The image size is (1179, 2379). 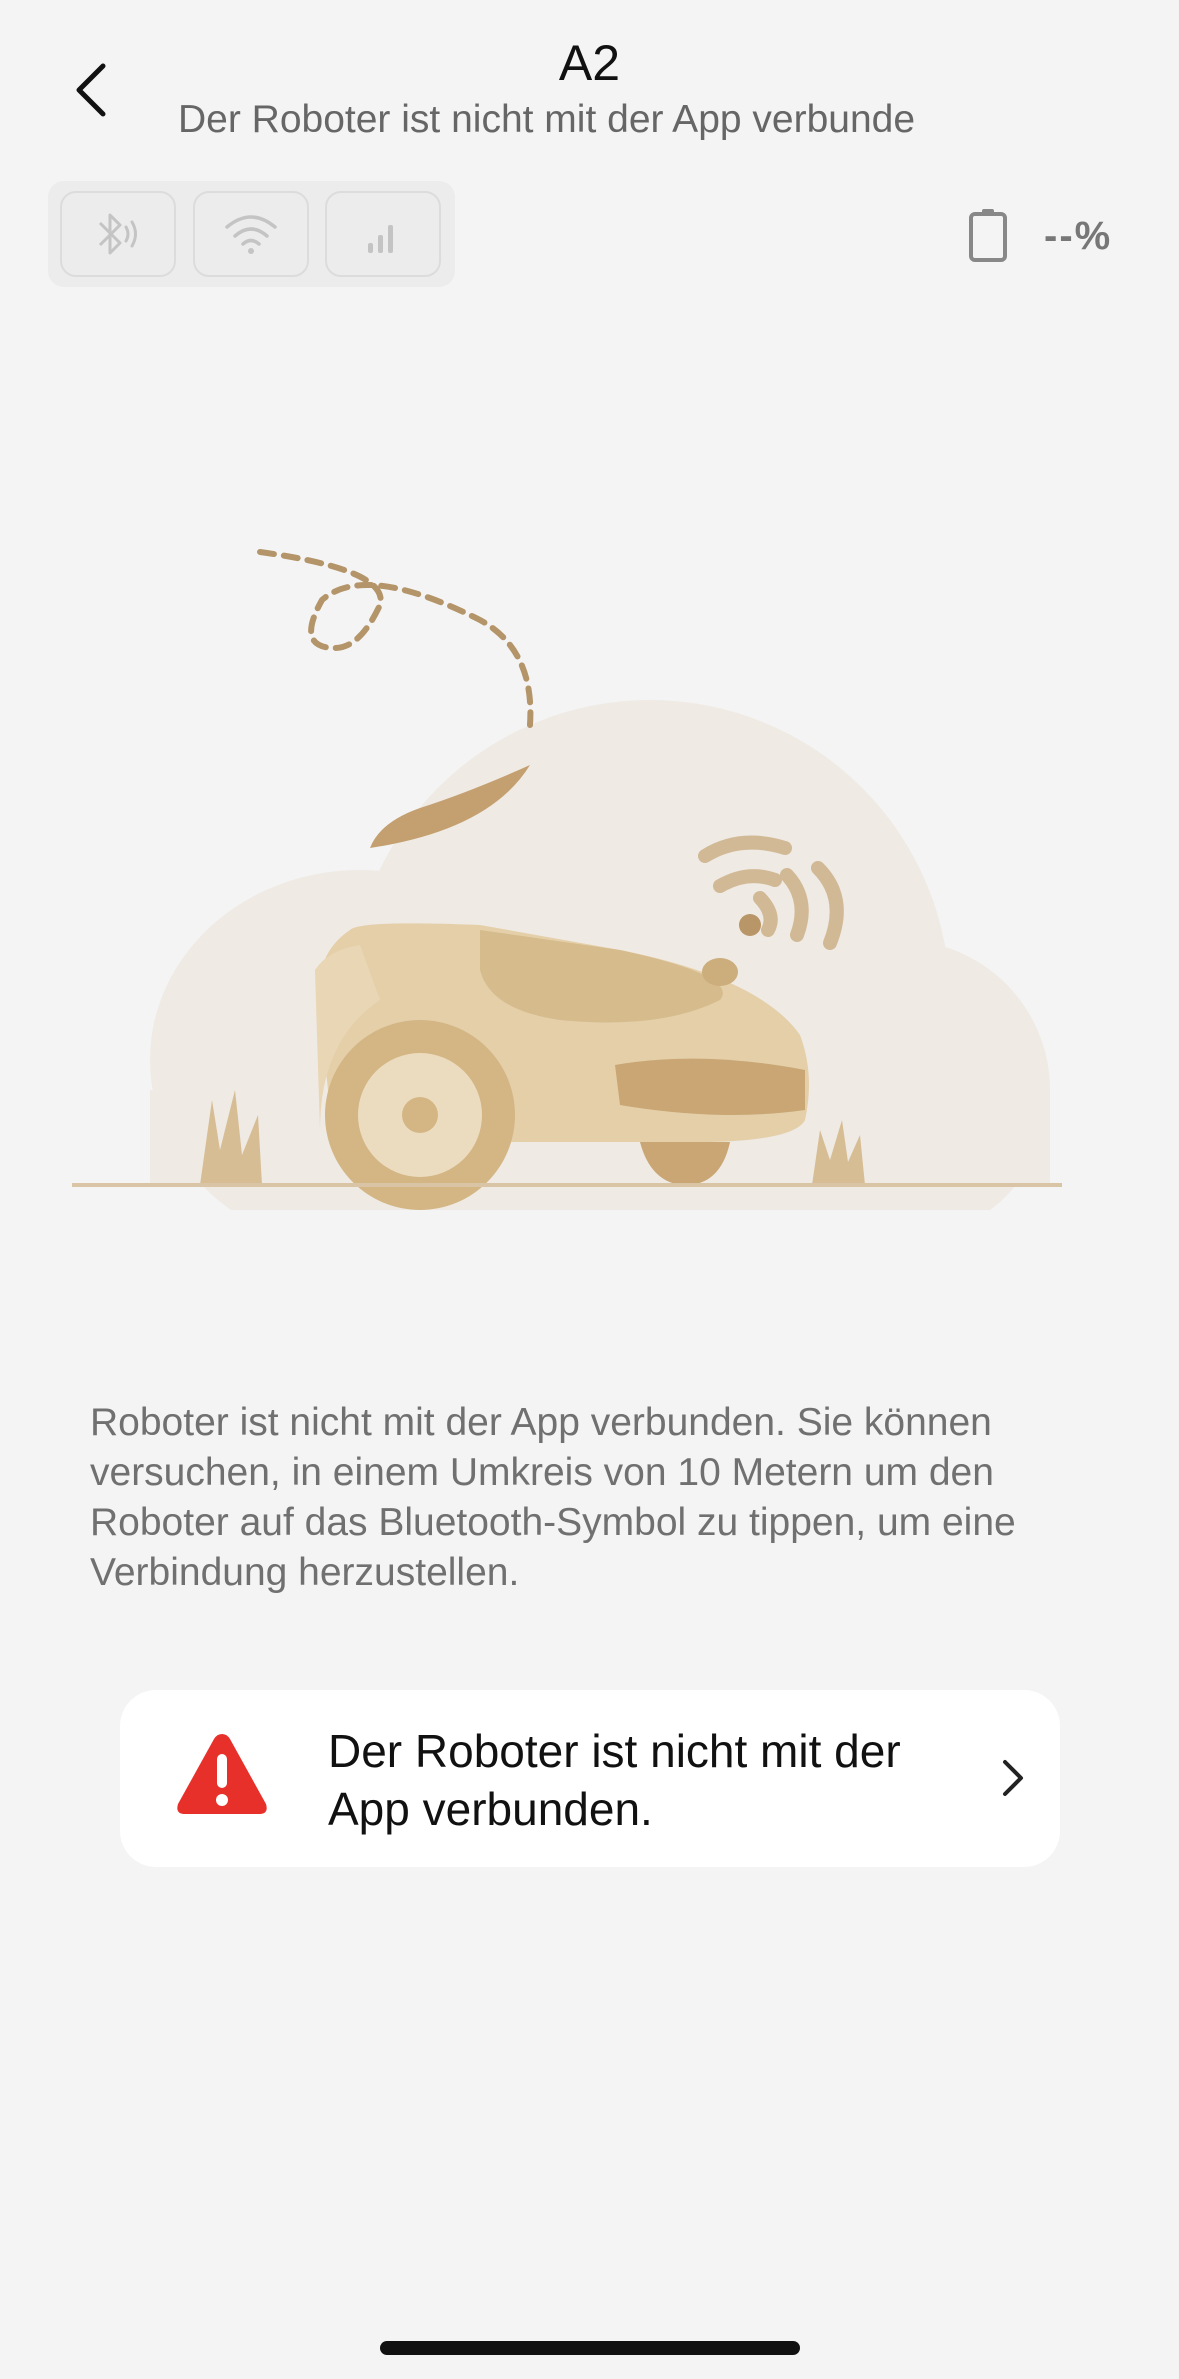 I want to click on wifi-button, so click(x=251, y=234).